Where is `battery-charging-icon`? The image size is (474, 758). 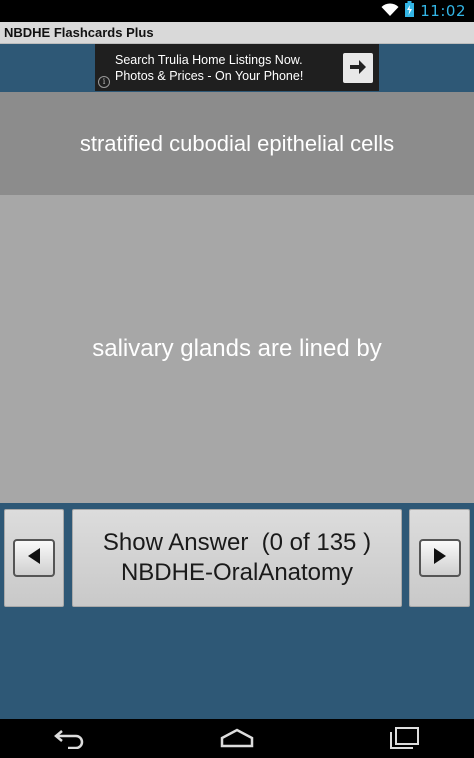
battery-charging-icon is located at coordinates (410, 11).